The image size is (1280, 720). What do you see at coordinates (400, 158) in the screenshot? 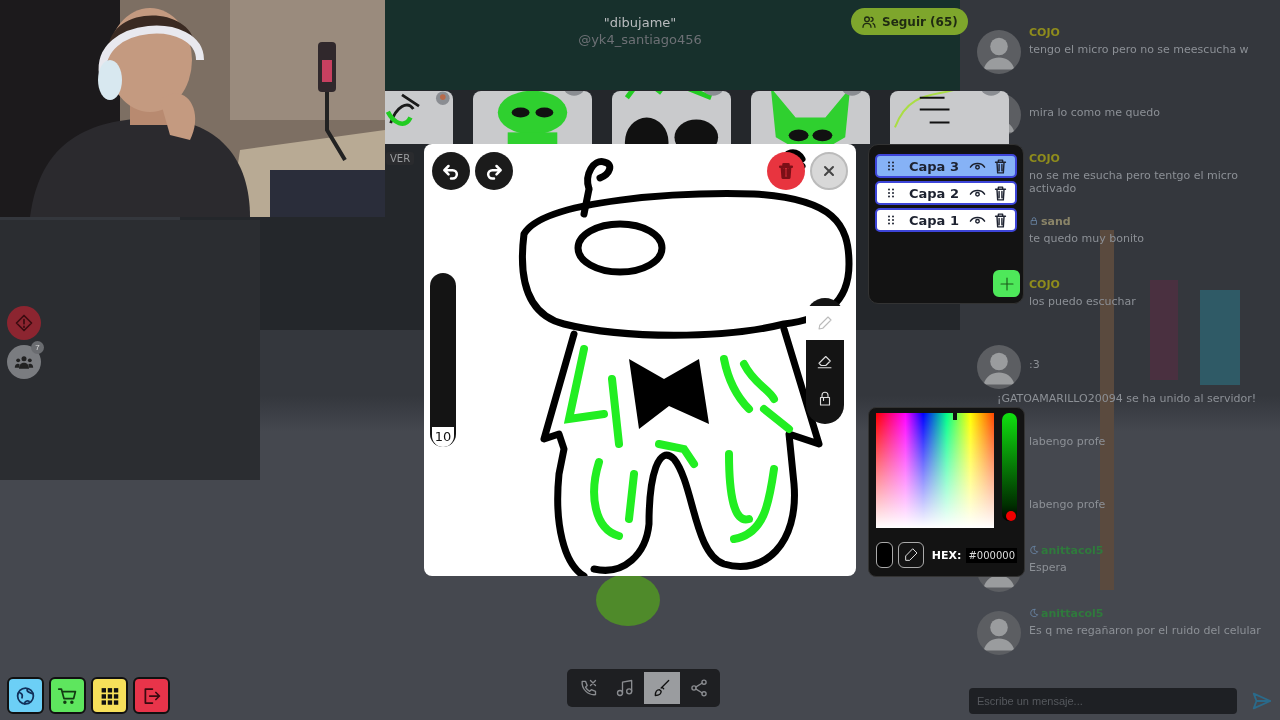
I see `tag-label: VER` at bounding box center [400, 158].